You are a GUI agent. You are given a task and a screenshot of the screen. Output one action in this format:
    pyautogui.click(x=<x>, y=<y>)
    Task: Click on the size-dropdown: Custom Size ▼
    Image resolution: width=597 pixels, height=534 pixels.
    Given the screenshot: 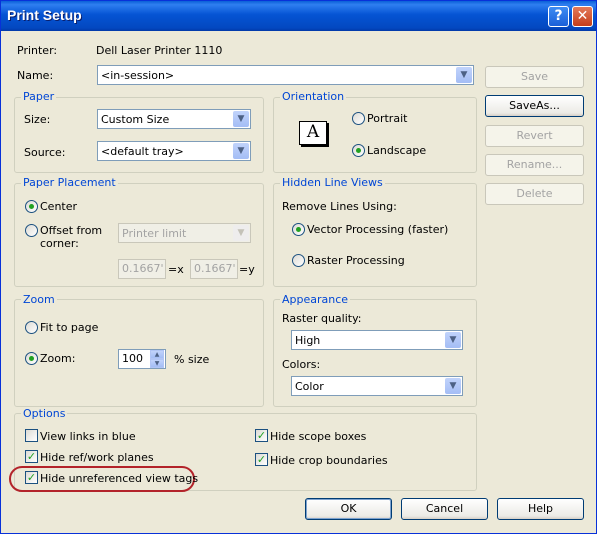 What is the action you would take?
    pyautogui.click(x=174, y=119)
    